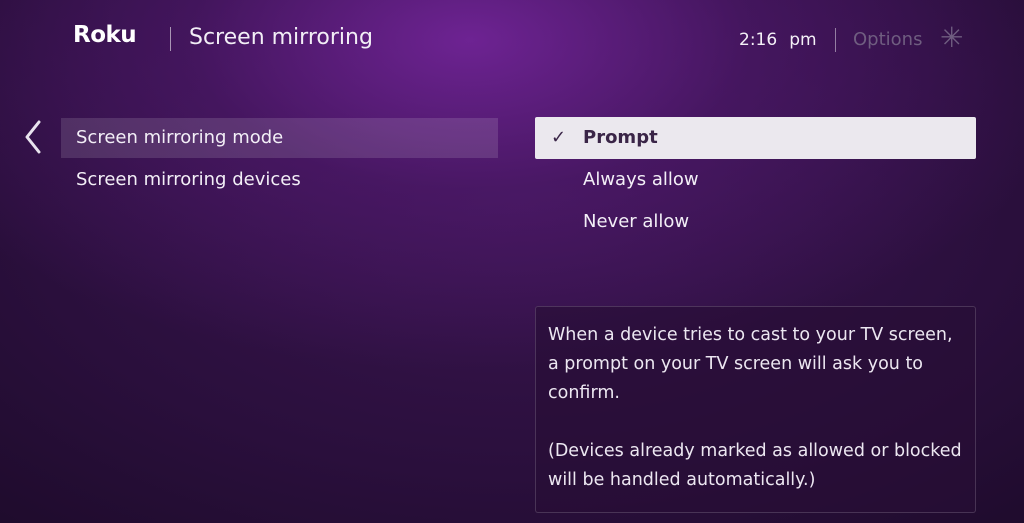 The height and width of the screenshot is (523, 1024). I want to click on asterisk-icon: ✳, so click(951, 38).